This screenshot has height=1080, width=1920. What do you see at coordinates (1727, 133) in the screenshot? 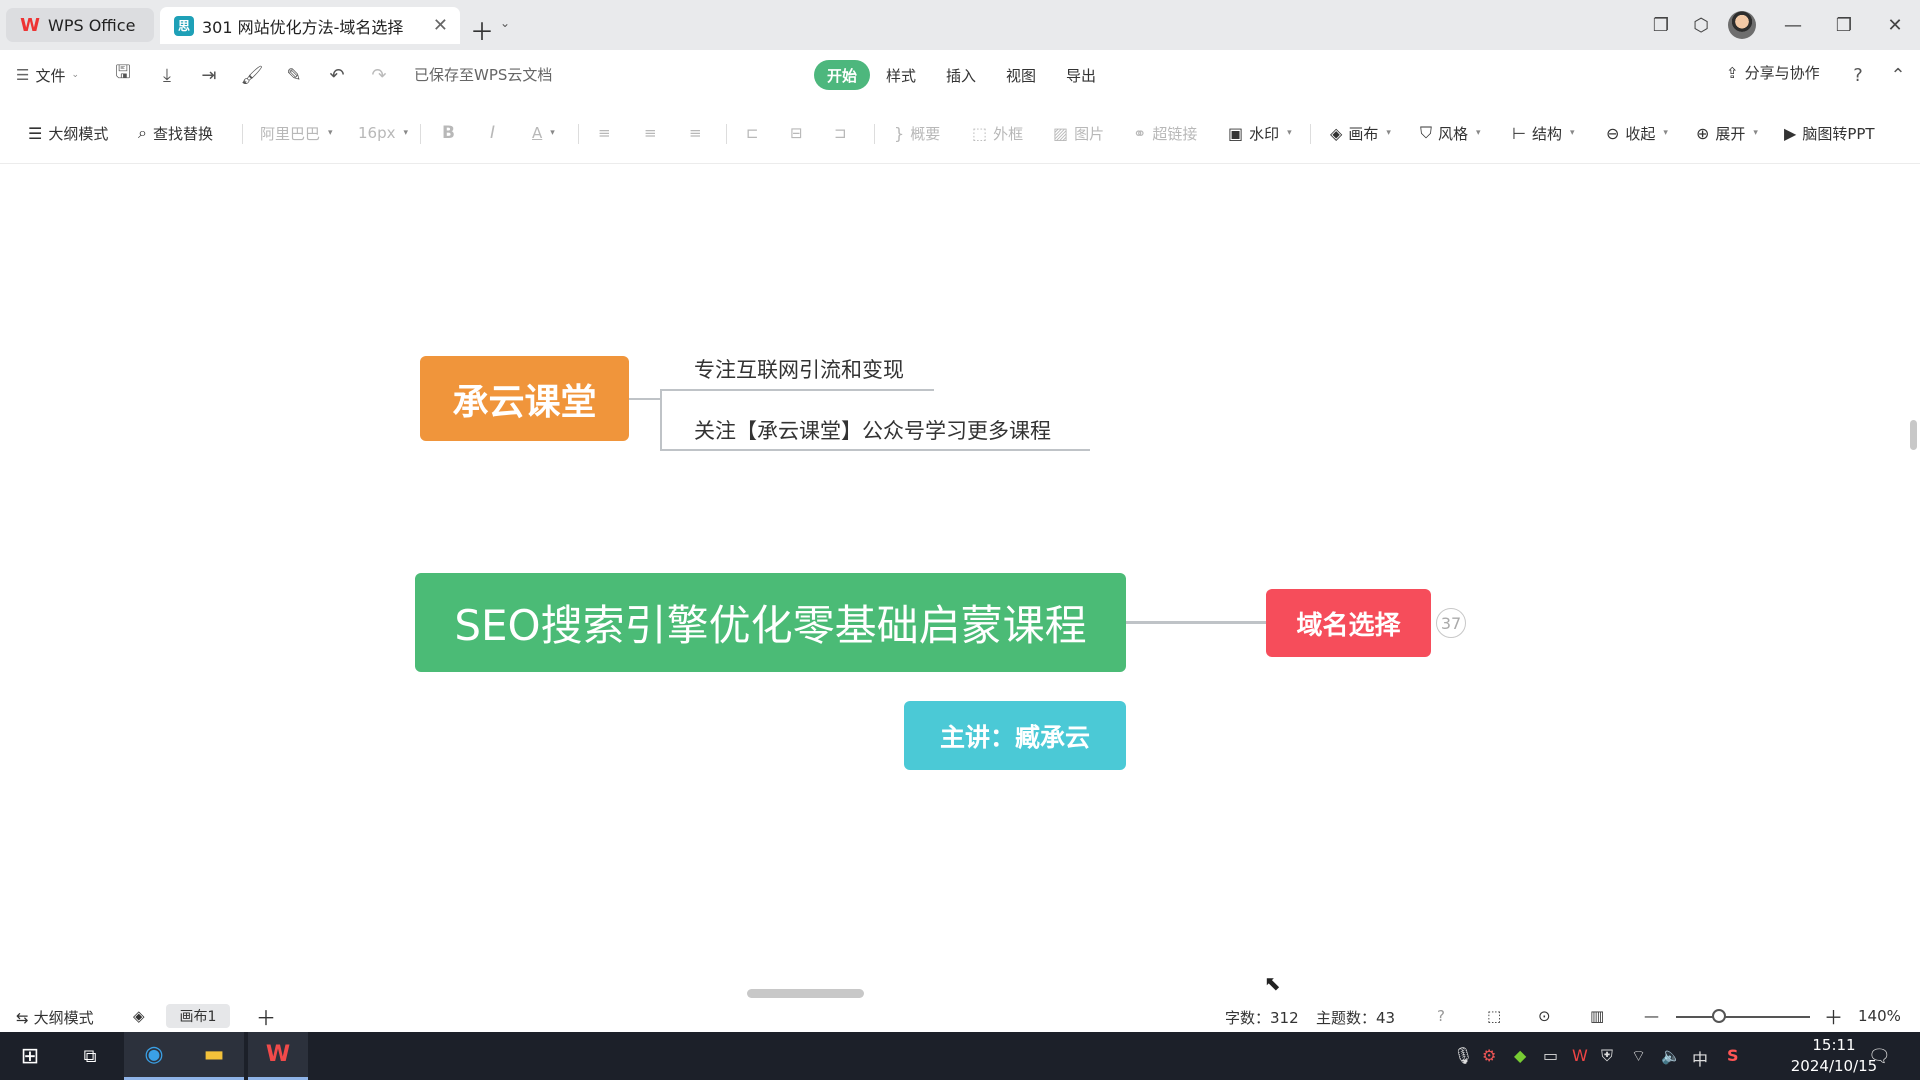
I see `expand-button: ⊕ 展开 ▾` at bounding box center [1727, 133].